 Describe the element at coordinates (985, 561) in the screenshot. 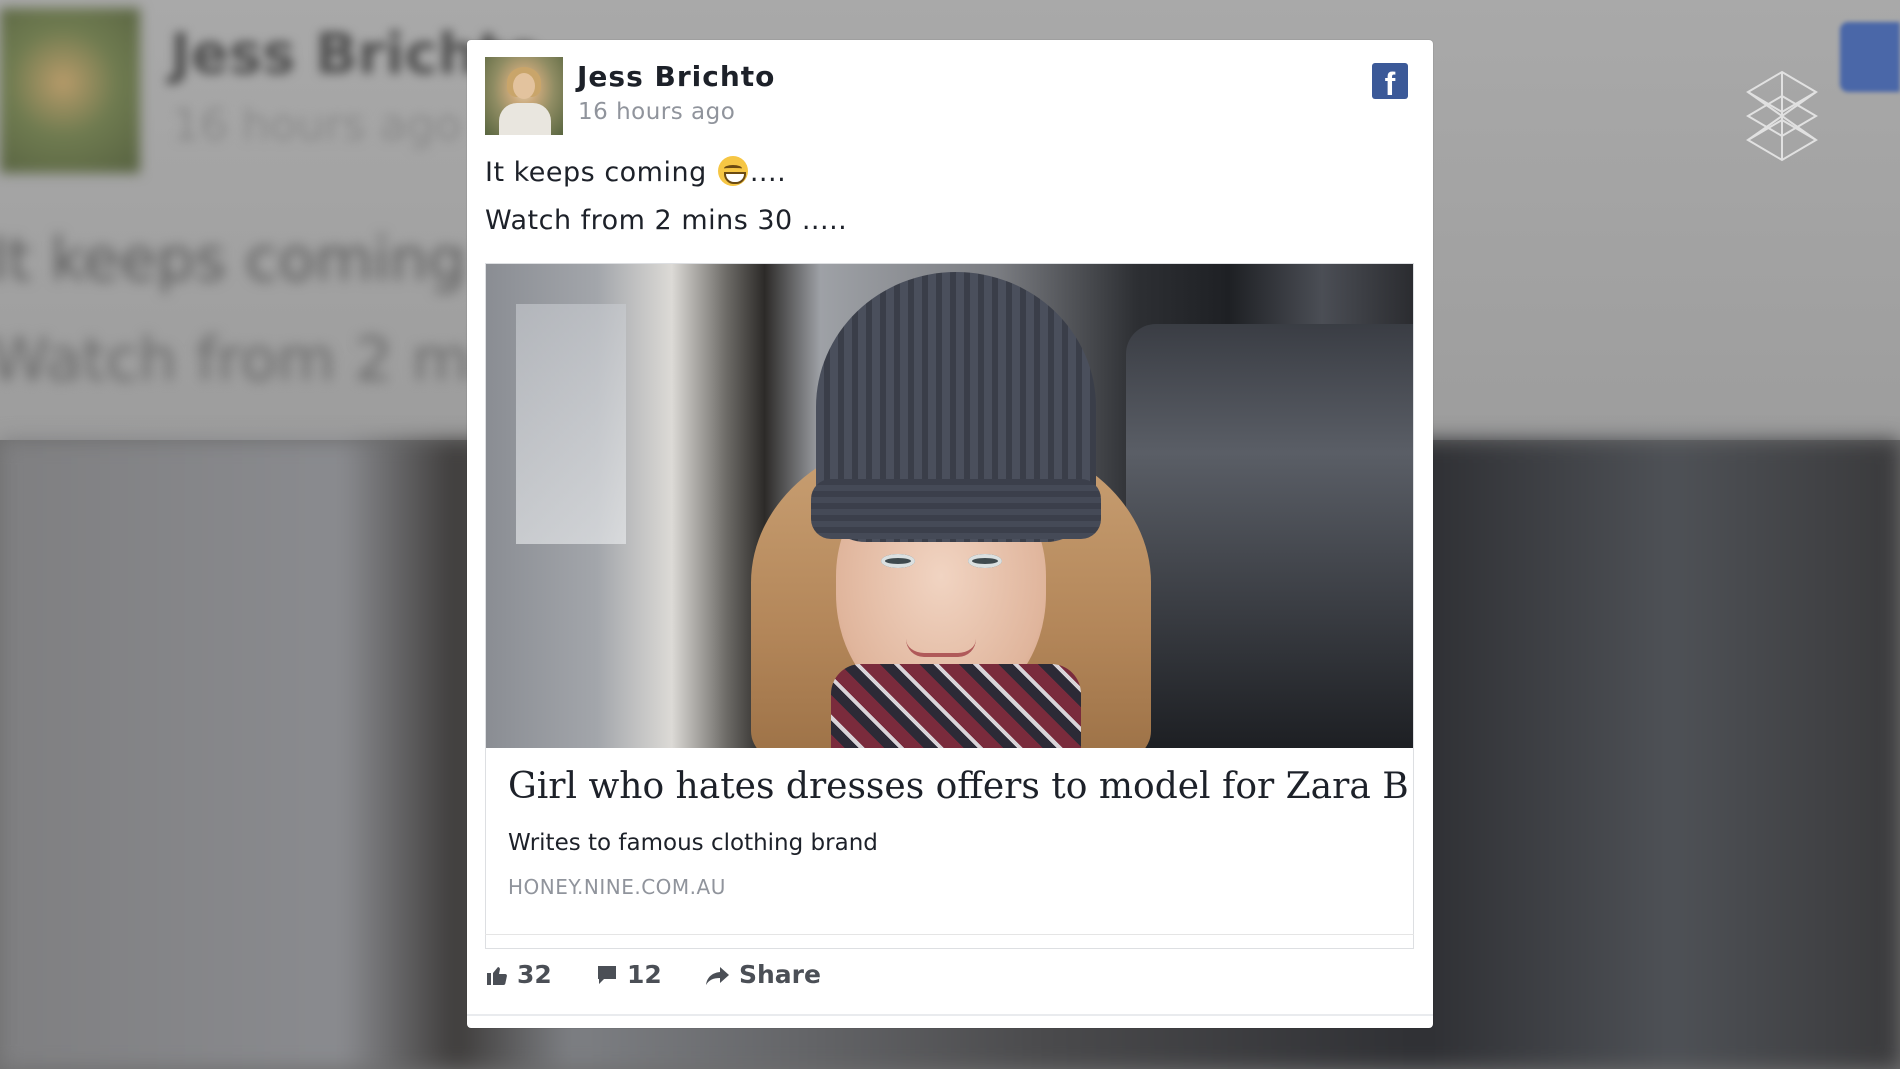

I see `photo-girl-right-eye` at that location.